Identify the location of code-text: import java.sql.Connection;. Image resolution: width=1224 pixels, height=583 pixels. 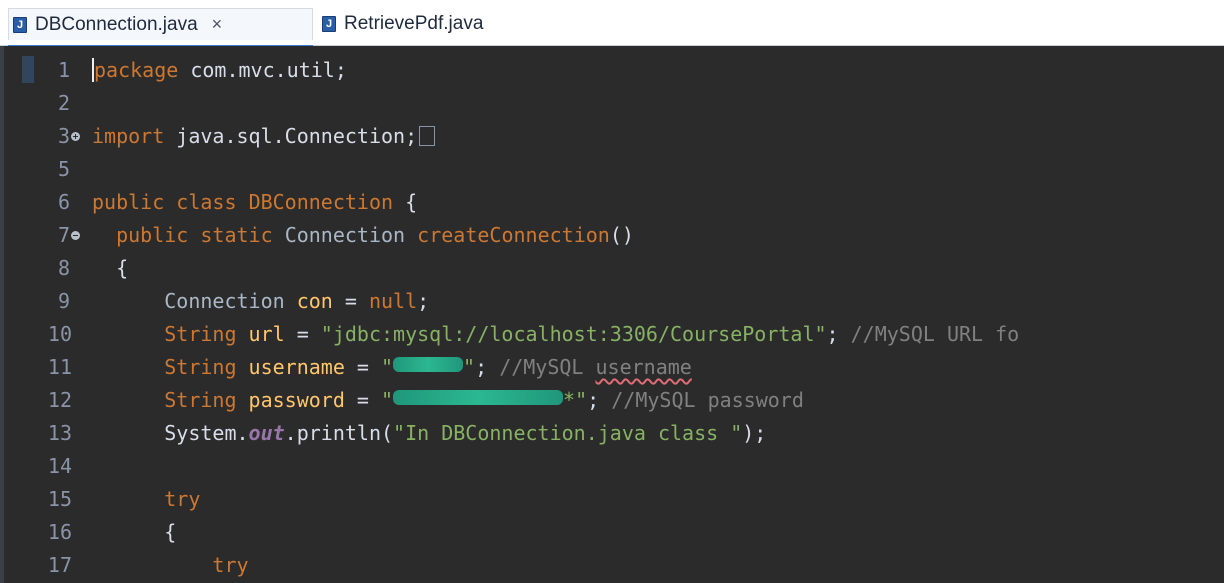
(264, 136).